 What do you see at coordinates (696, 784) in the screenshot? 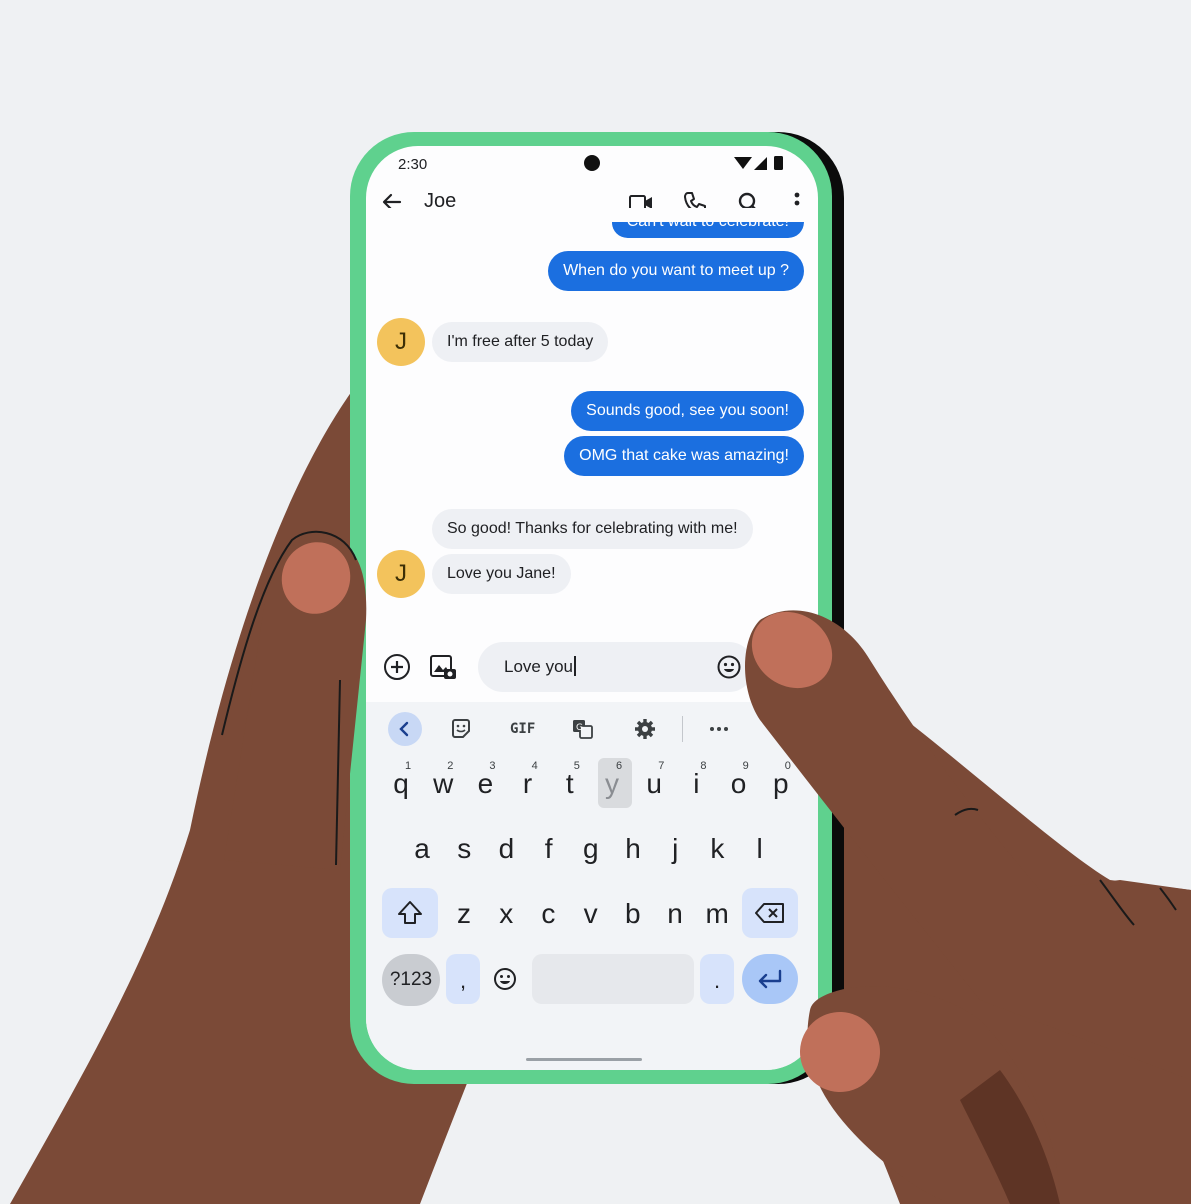
I see `key-i: i` at bounding box center [696, 784].